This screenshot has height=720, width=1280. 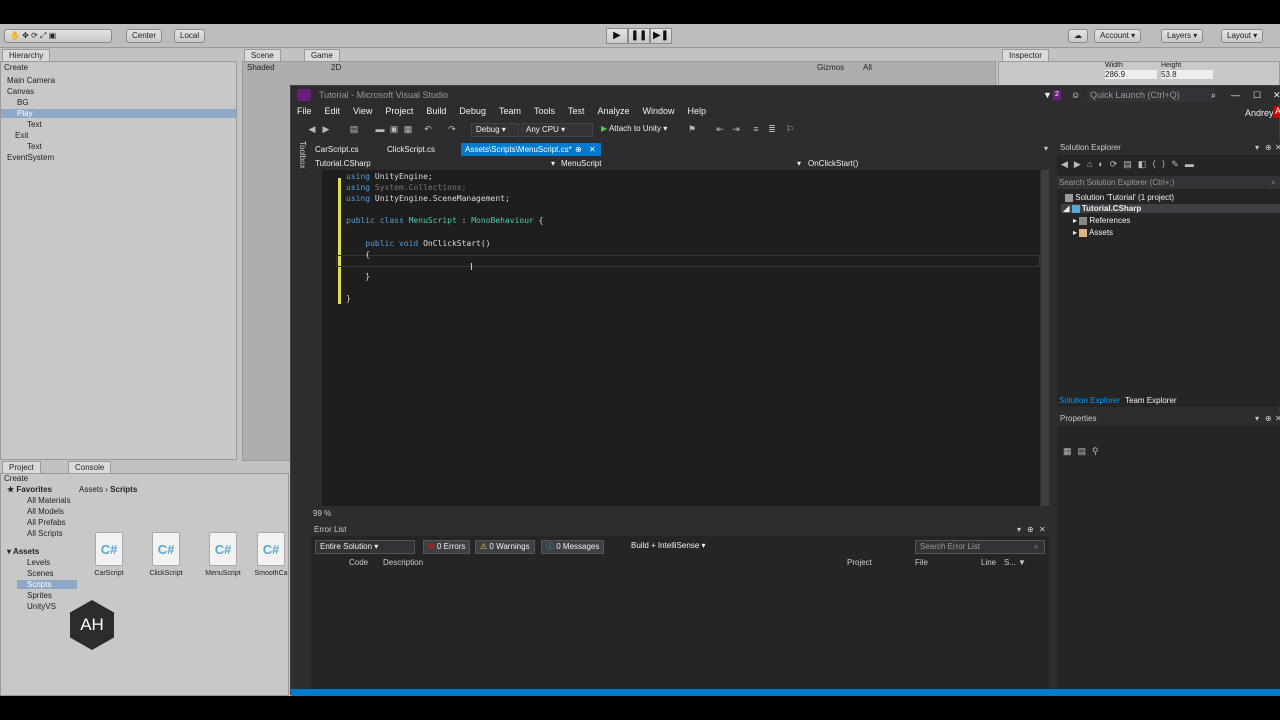 I want to click on hierarchy-item-text-2: Text, so click(x=34, y=146).